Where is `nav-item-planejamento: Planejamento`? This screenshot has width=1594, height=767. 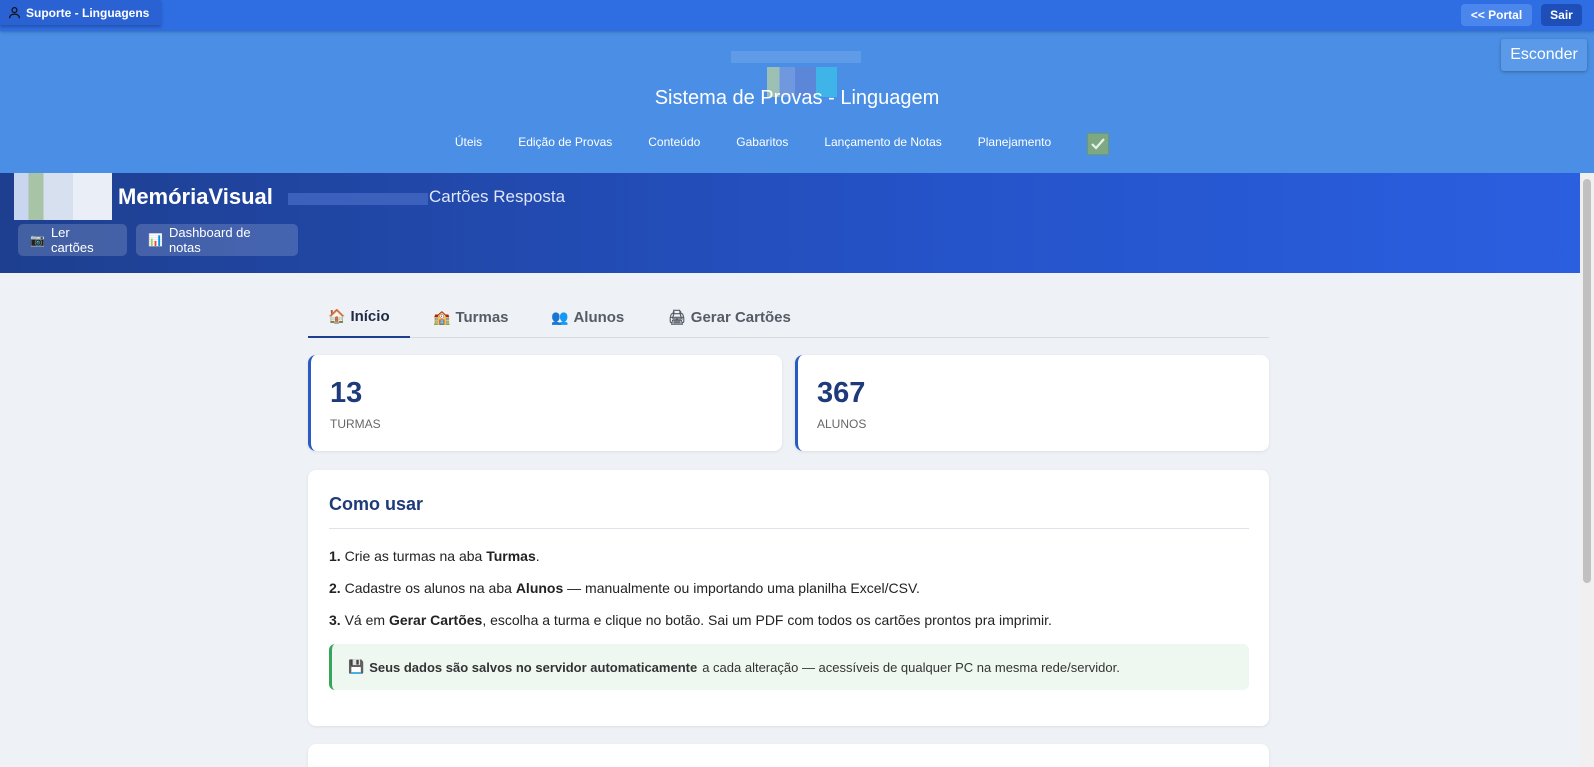
nav-item-planejamento: Planejamento is located at coordinates (1014, 145).